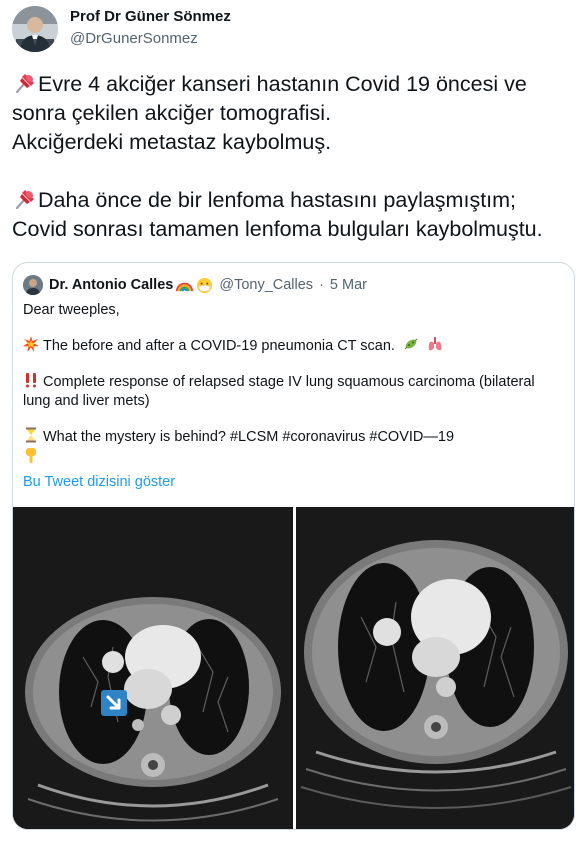 This screenshot has width=587, height=843. Describe the element at coordinates (35, 29) in the screenshot. I see `author-avatar` at that location.